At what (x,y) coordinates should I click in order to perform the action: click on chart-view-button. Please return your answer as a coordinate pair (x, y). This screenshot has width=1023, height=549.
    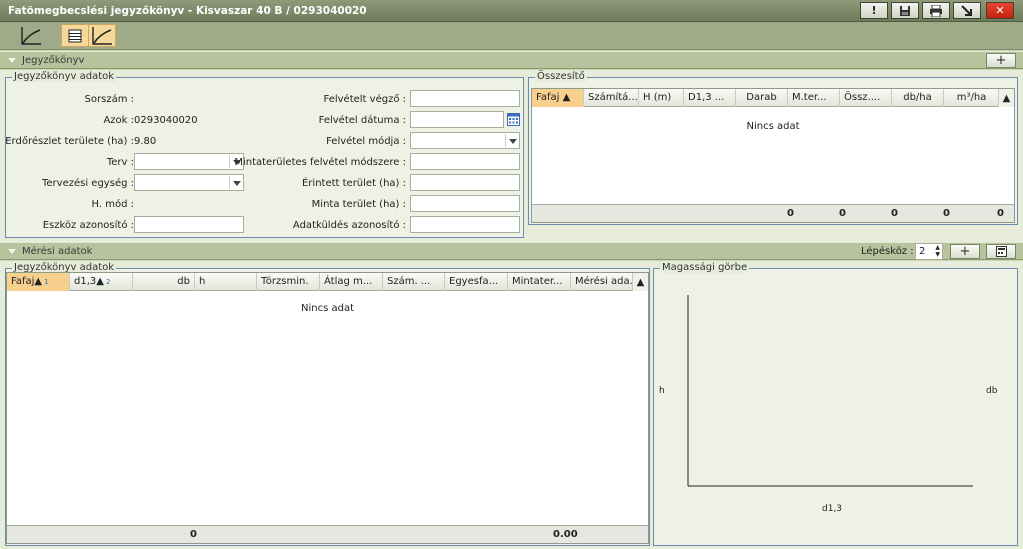
    Looking at the image, I should click on (102, 35).